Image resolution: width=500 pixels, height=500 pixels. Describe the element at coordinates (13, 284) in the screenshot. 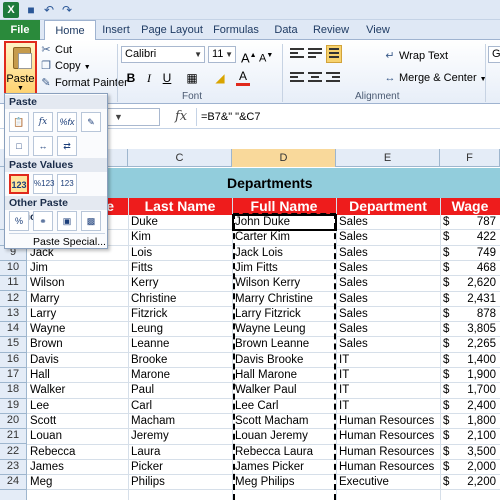

I see `row-header: 11` at that location.